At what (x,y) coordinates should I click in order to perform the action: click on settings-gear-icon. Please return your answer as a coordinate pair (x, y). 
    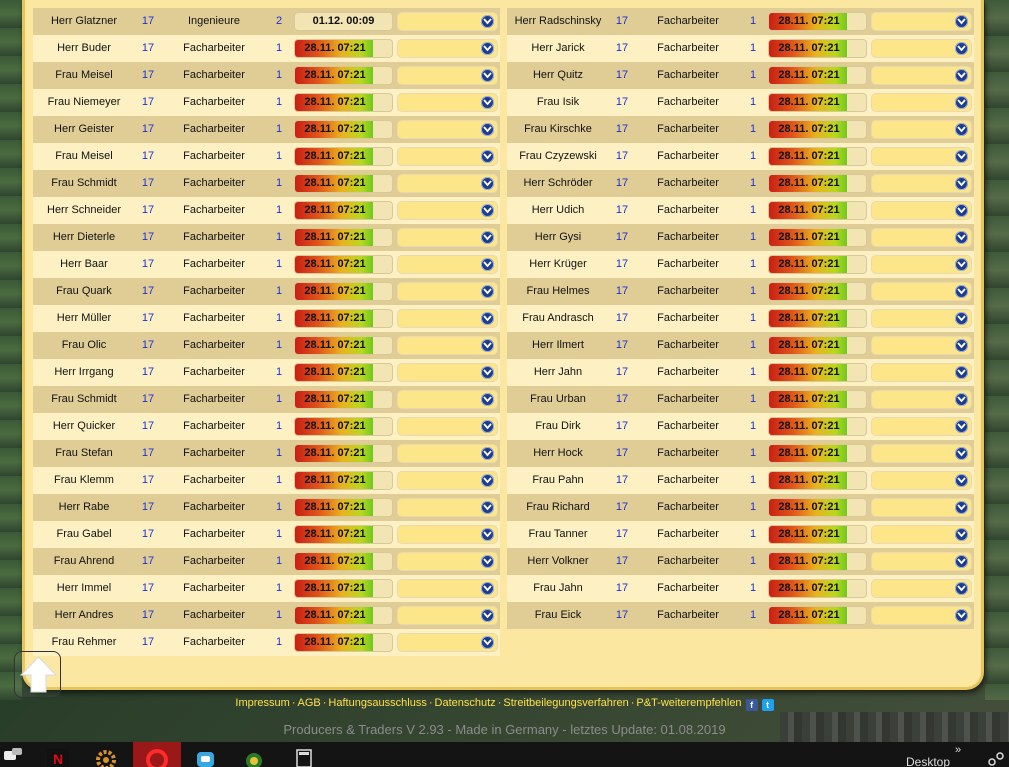
    Looking at the image, I should click on (106, 754).